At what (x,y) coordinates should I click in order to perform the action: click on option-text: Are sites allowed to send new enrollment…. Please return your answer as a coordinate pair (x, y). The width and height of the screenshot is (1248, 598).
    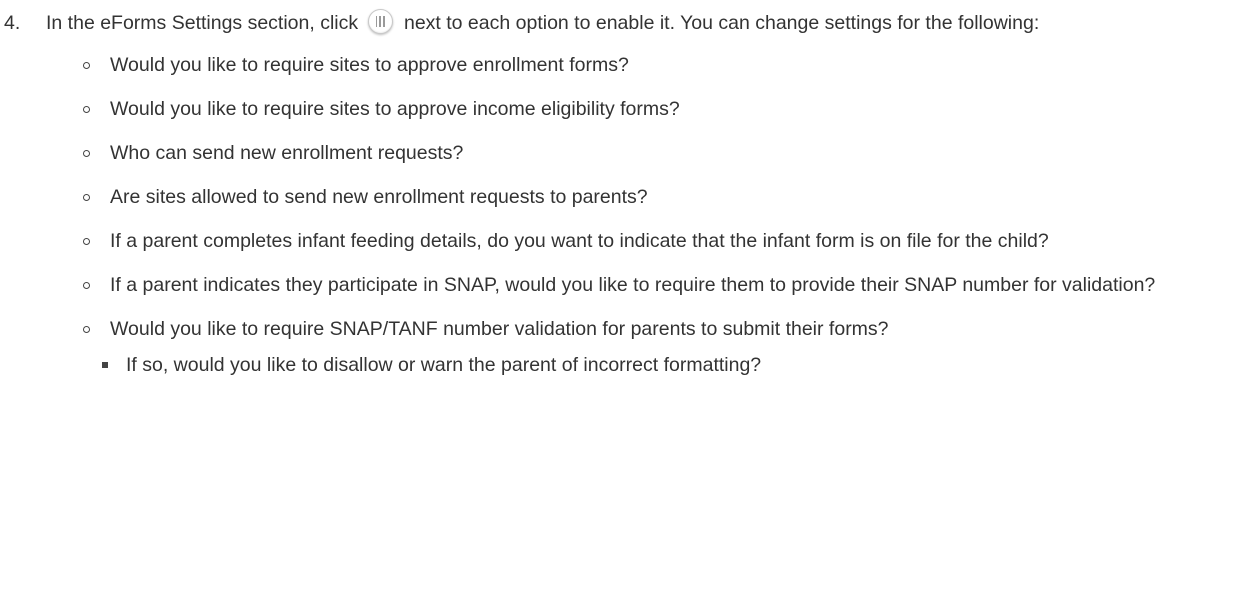
    Looking at the image, I should click on (379, 197).